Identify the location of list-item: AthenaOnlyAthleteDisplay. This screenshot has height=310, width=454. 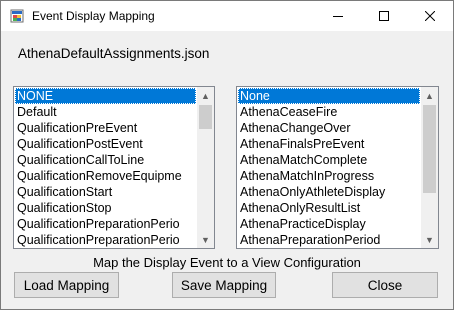
(329, 192).